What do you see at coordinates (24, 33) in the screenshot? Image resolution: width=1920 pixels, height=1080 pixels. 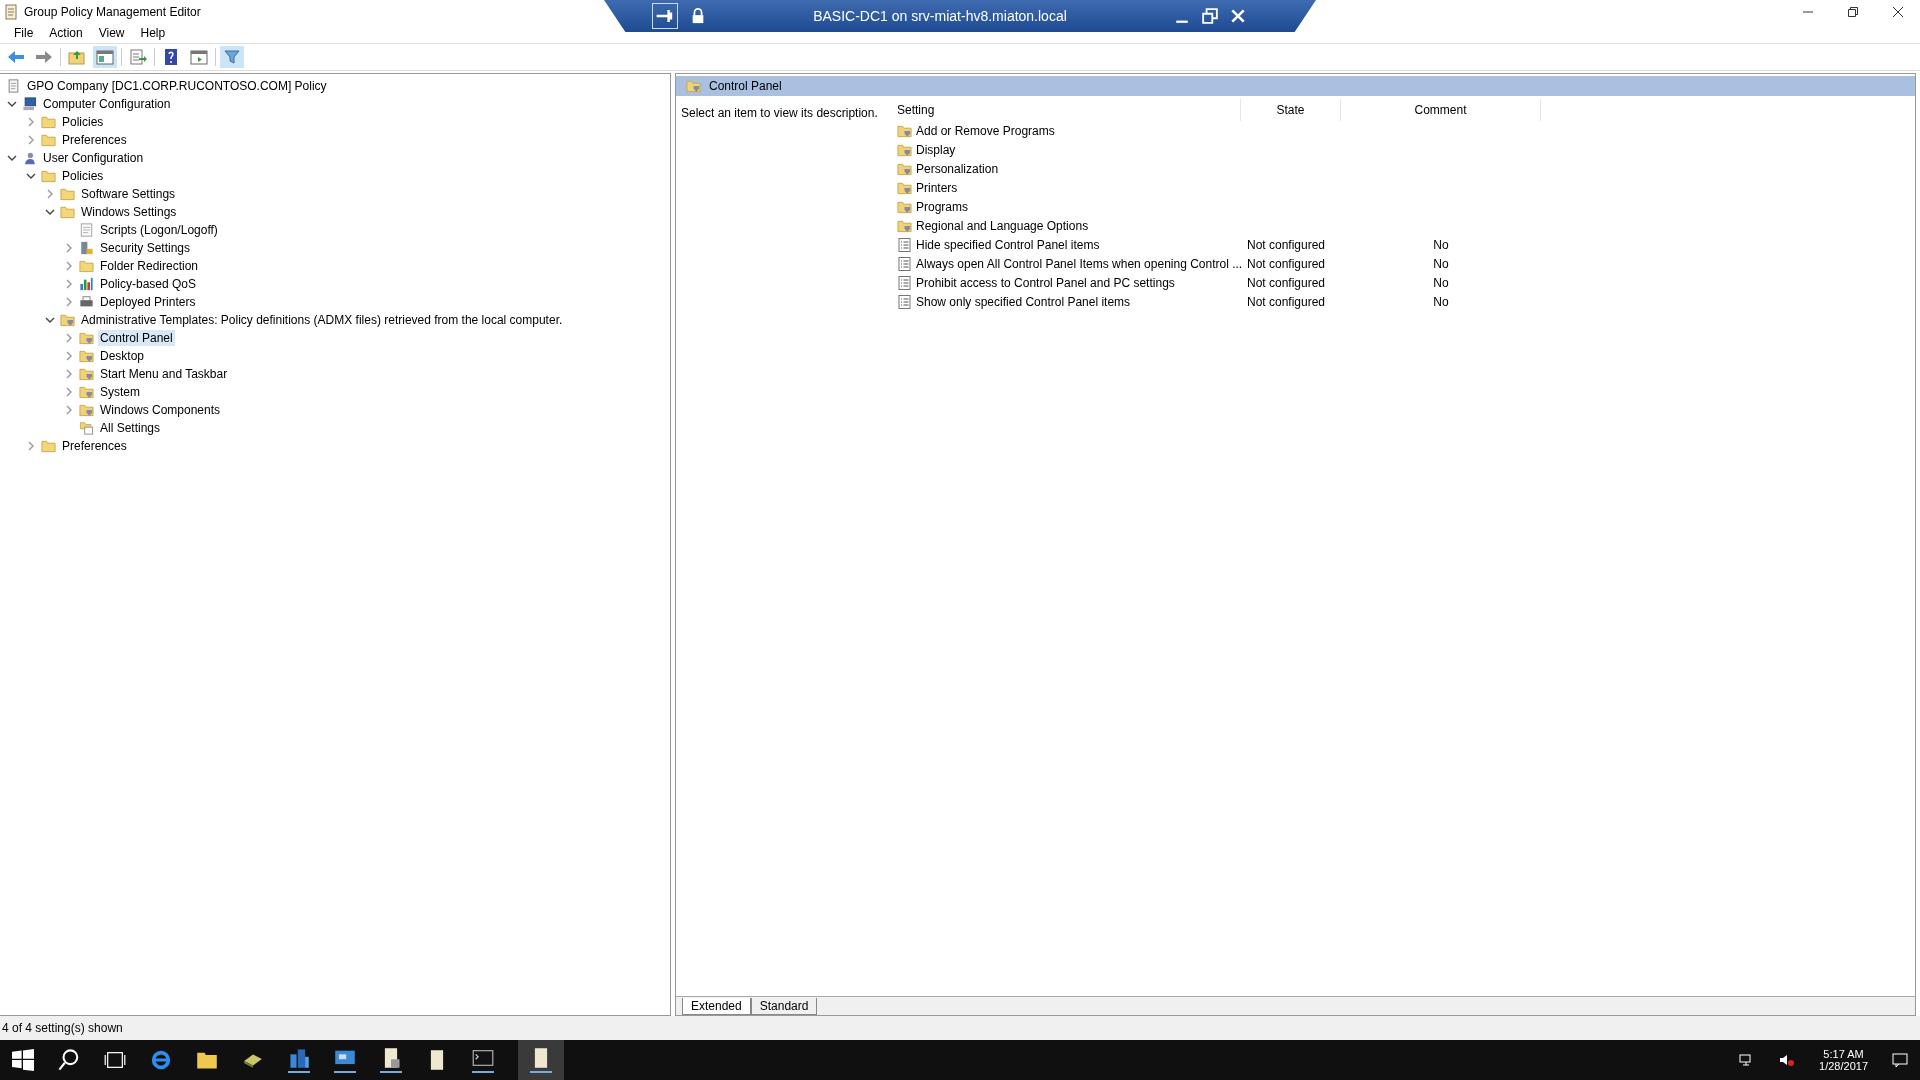 I see `menu-item: File` at bounding box center [24, 33].